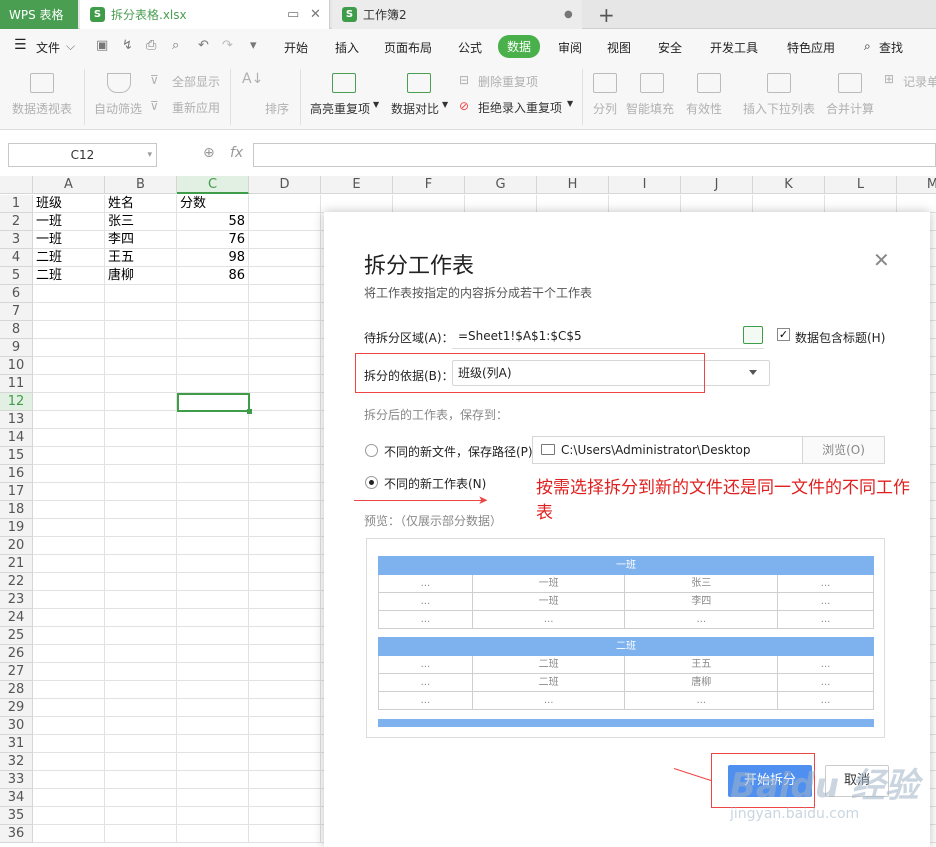  Describe the element at coordinates (508, 81) in the screenshot. I see `delete-duplicates-button: 删除重复项` at that location.